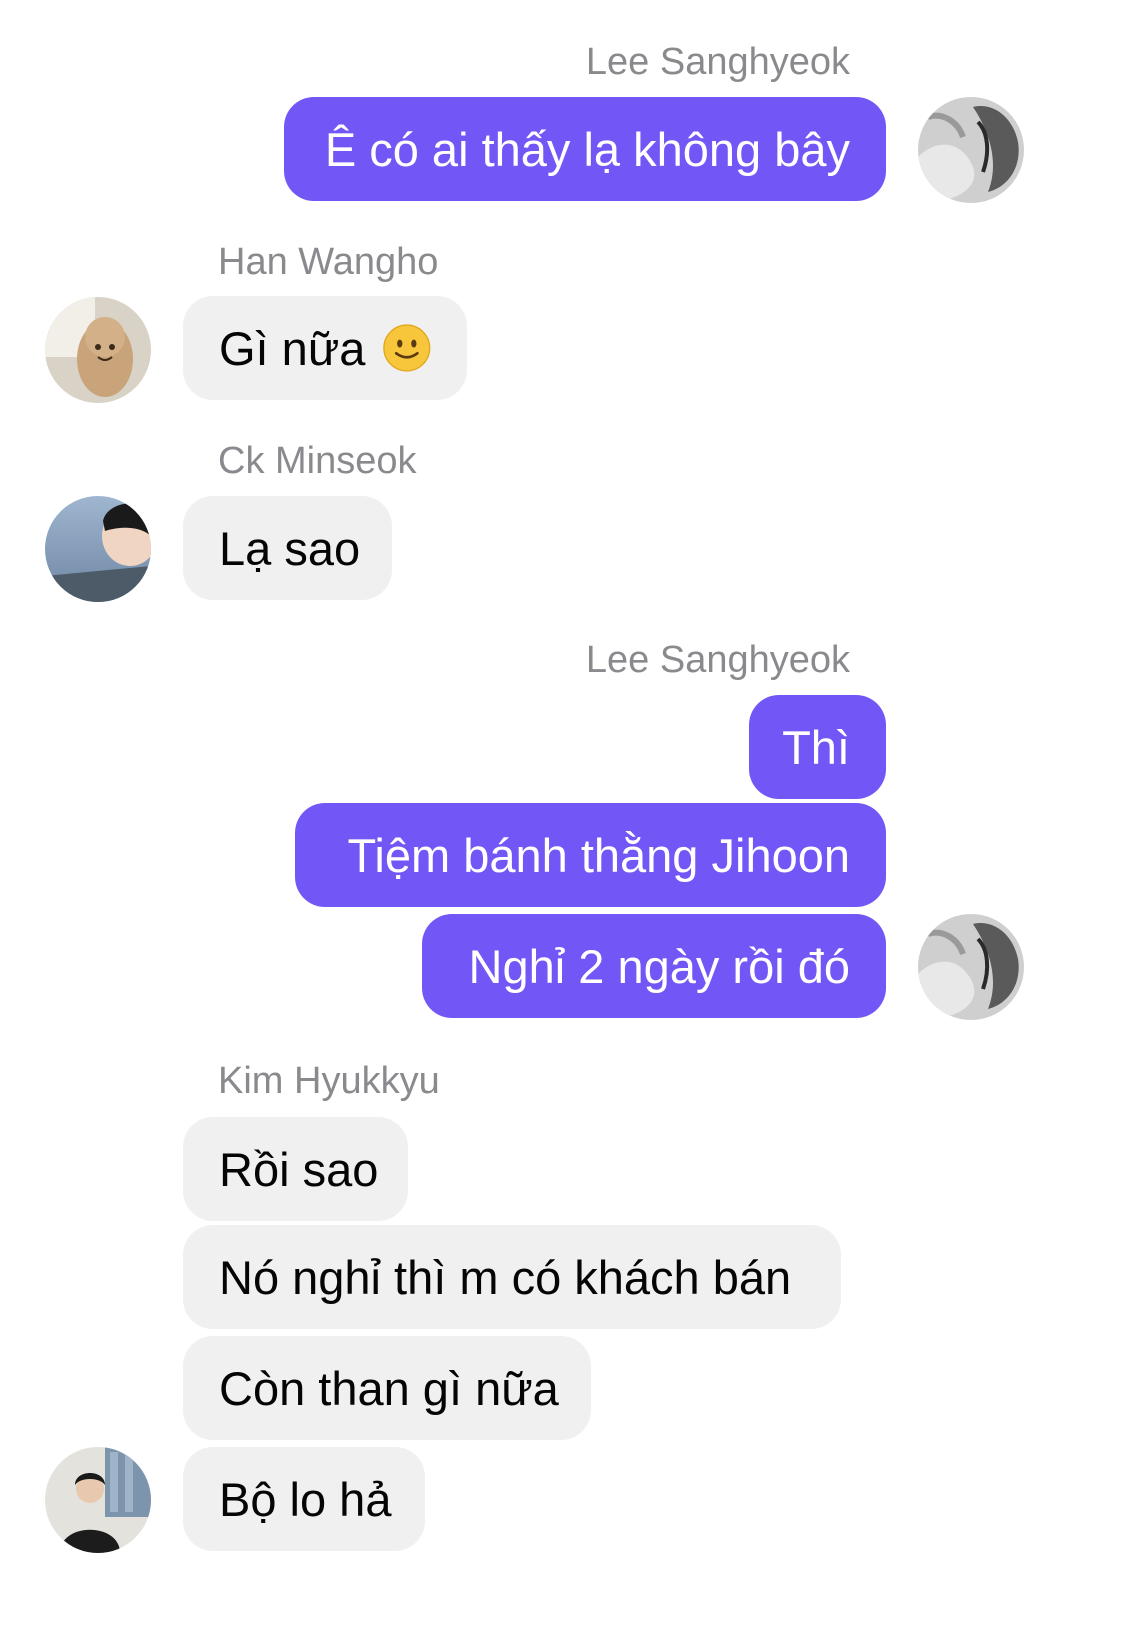 The image size is (1125, 1651). I want to click on sender-name: Han Wangho, so click(328, 262).